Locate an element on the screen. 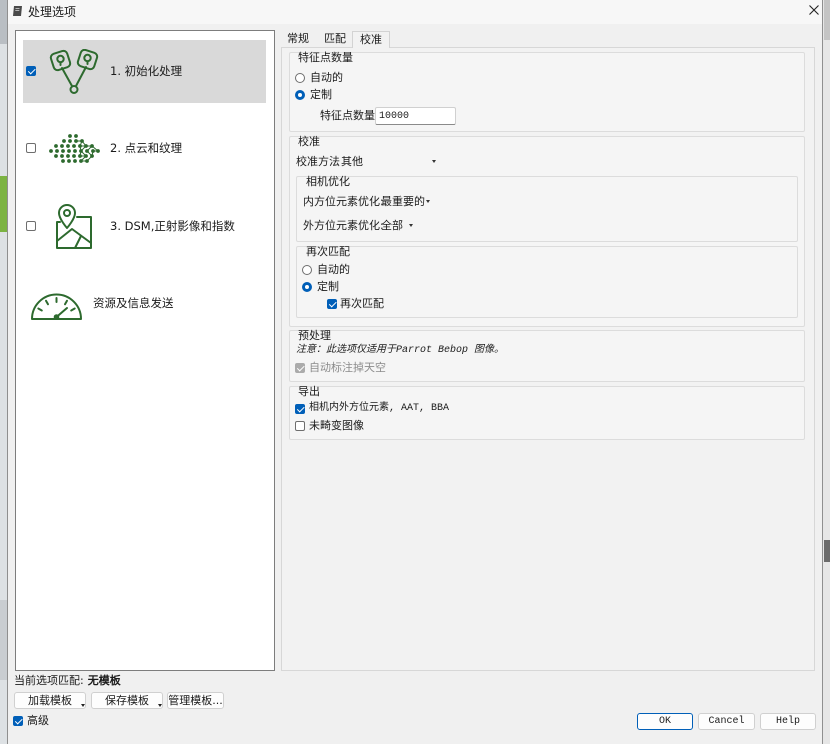  template-status: 当前选项匹配: 无模板 is located at coordinates (67, 681).